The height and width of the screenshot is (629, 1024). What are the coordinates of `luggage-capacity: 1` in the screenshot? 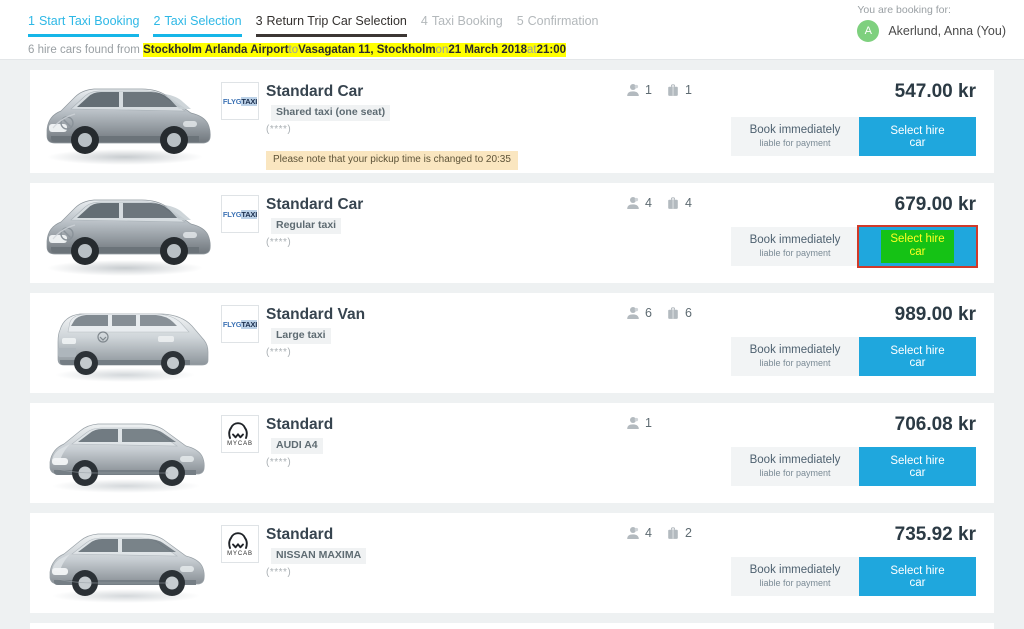 It's located at (679, 90).